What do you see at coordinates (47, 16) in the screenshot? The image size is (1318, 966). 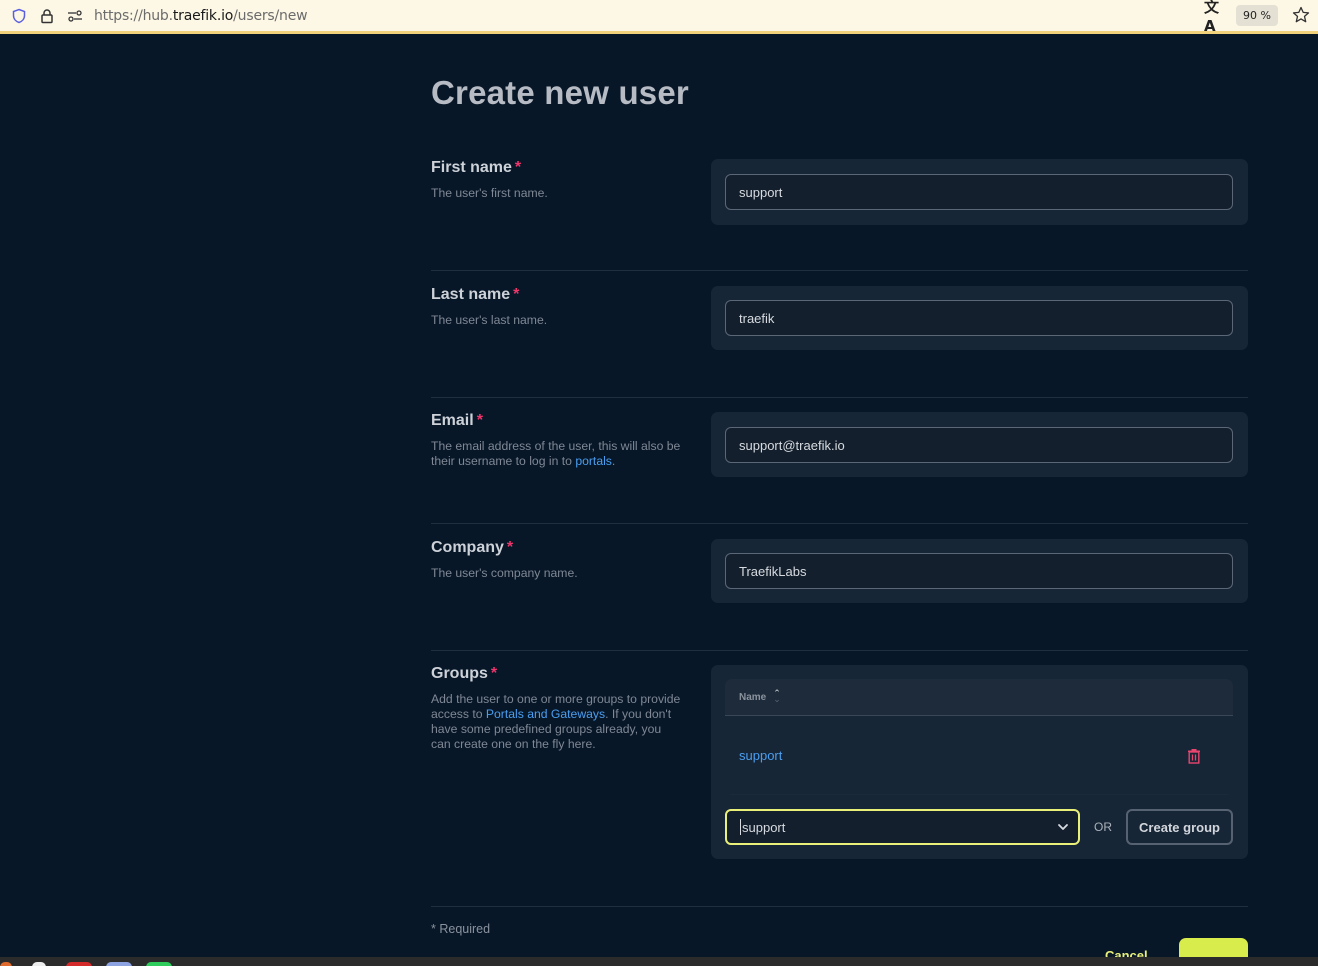 I see `lock-icon` at bounding box center [47, 16].